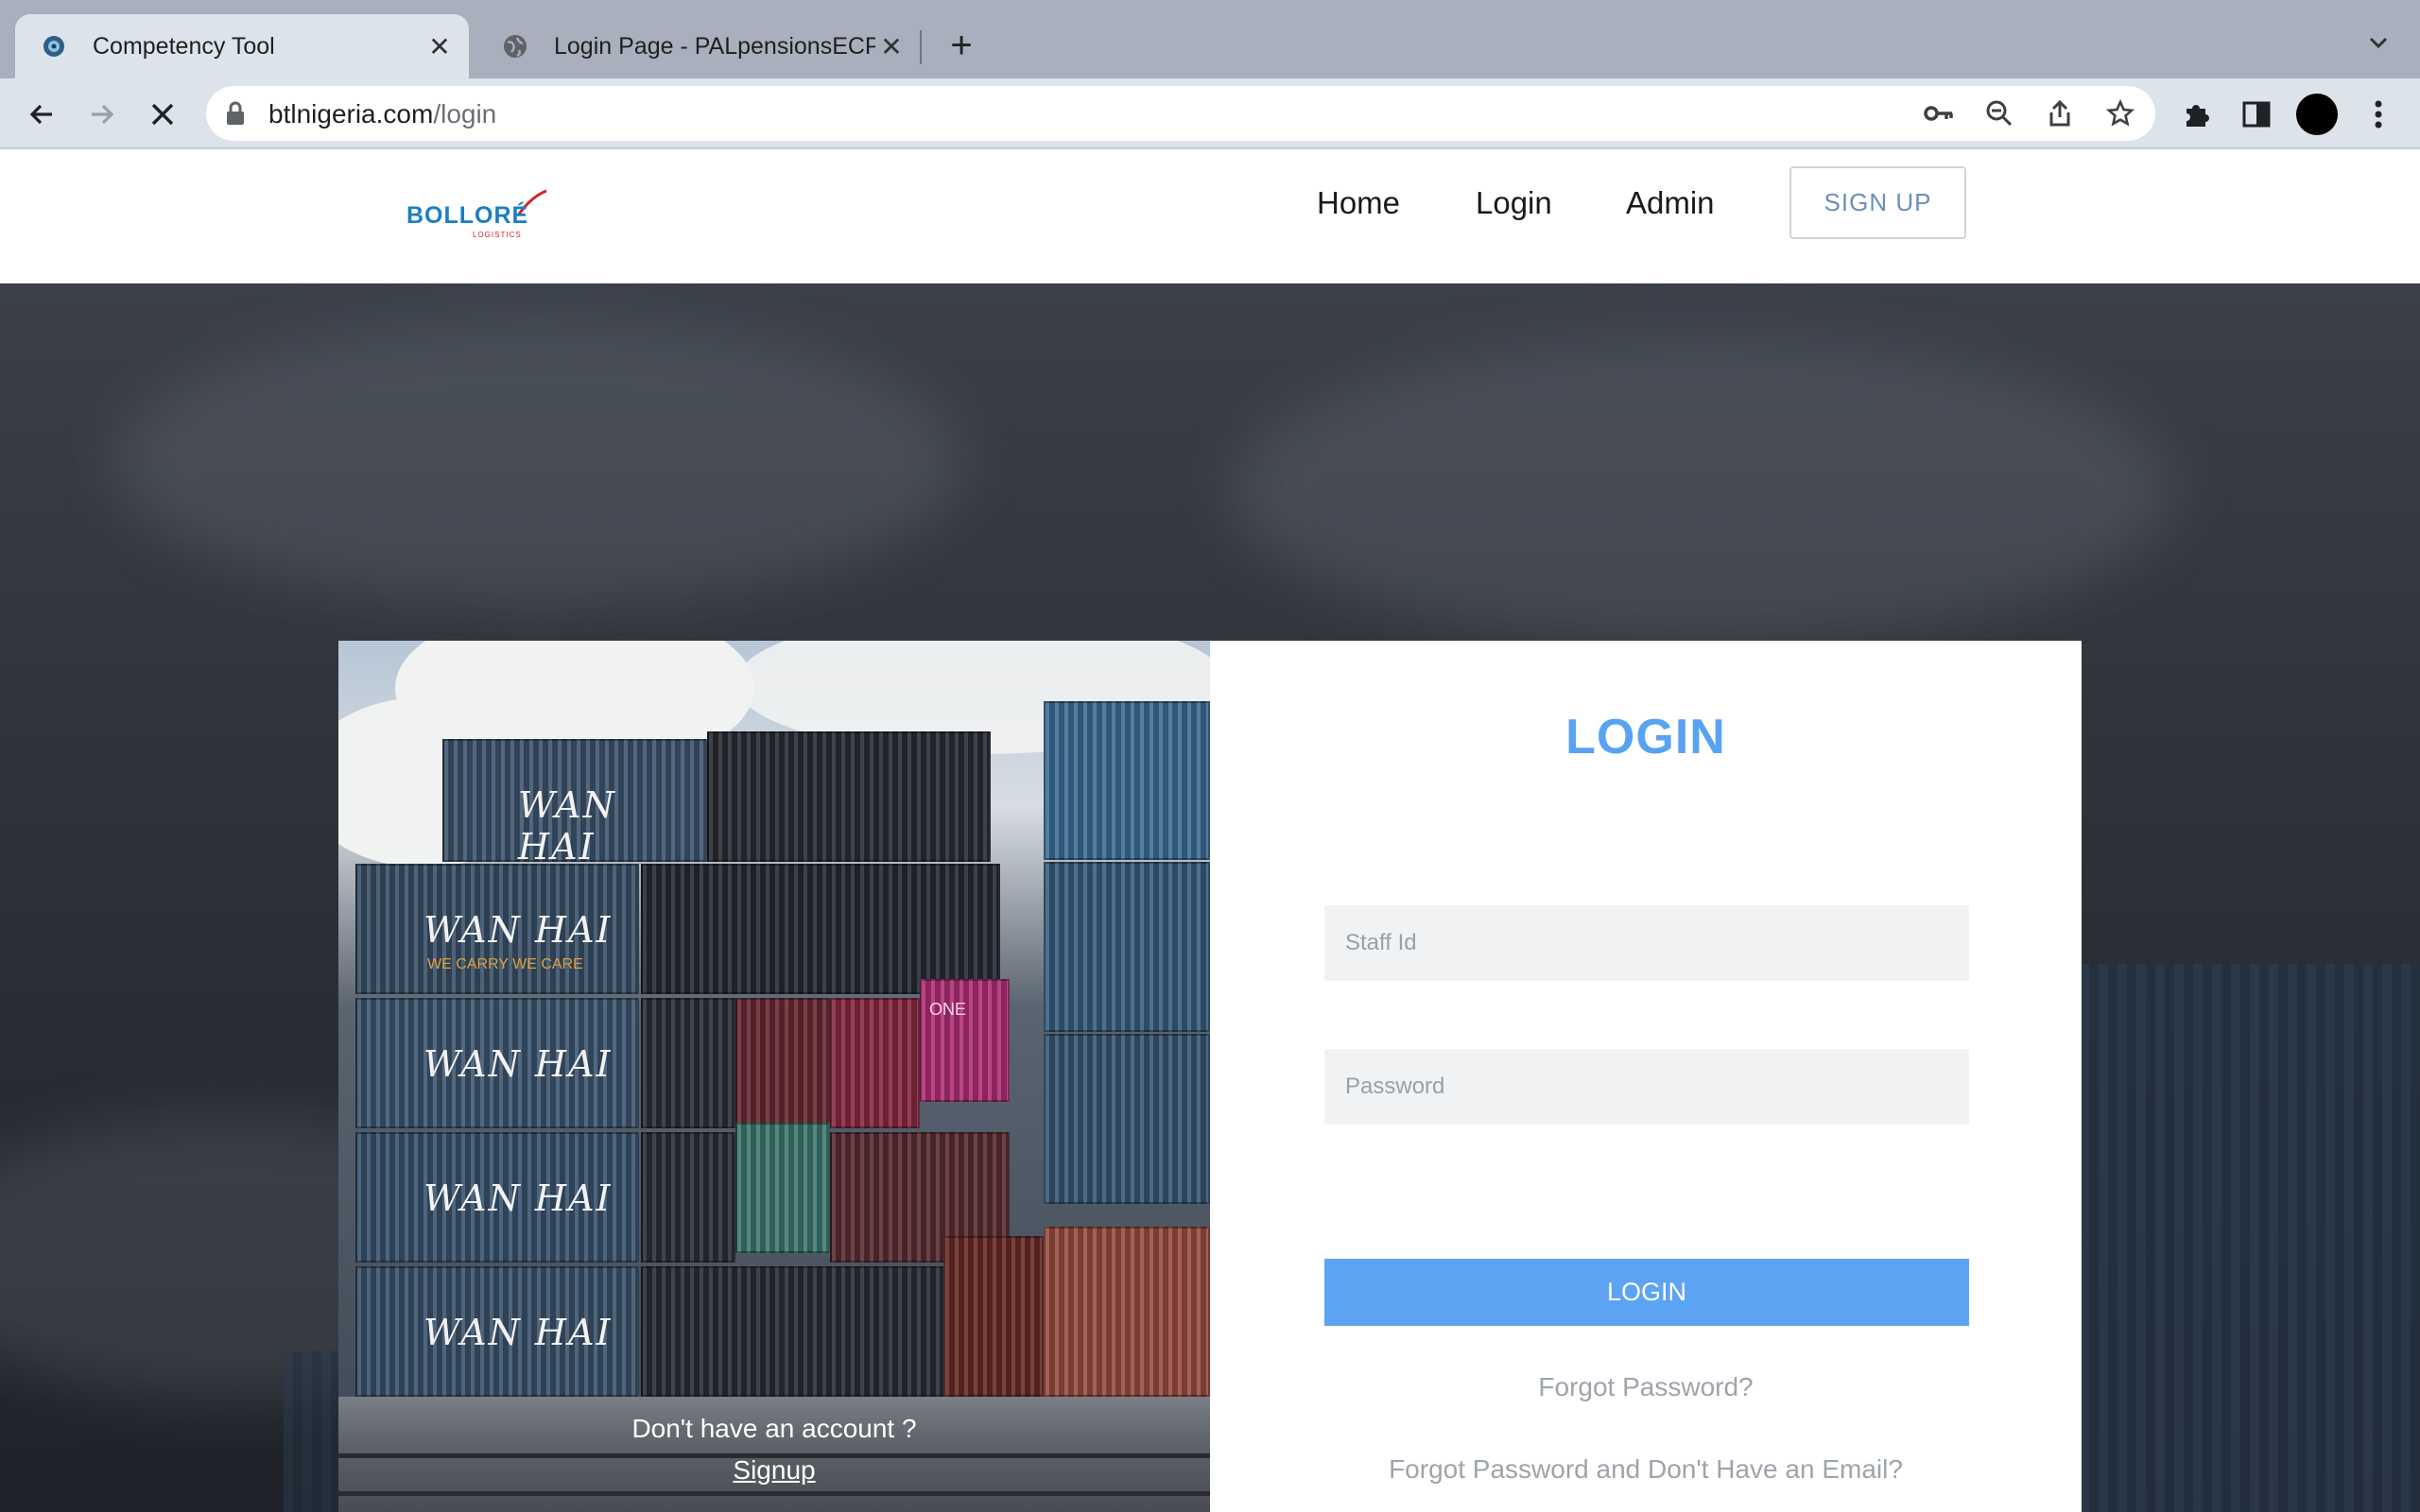  Describe the element at coordinates (465, 114) in the screenshot. I see `url-path: /login` at that location.